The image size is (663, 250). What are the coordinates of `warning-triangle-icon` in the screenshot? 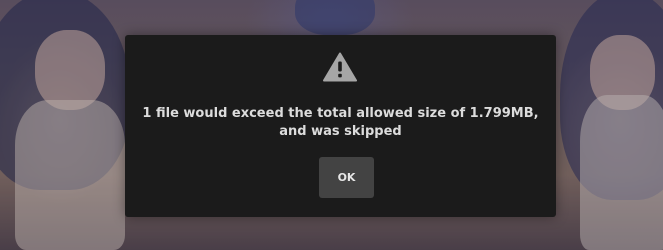 It's located at (340, 67).